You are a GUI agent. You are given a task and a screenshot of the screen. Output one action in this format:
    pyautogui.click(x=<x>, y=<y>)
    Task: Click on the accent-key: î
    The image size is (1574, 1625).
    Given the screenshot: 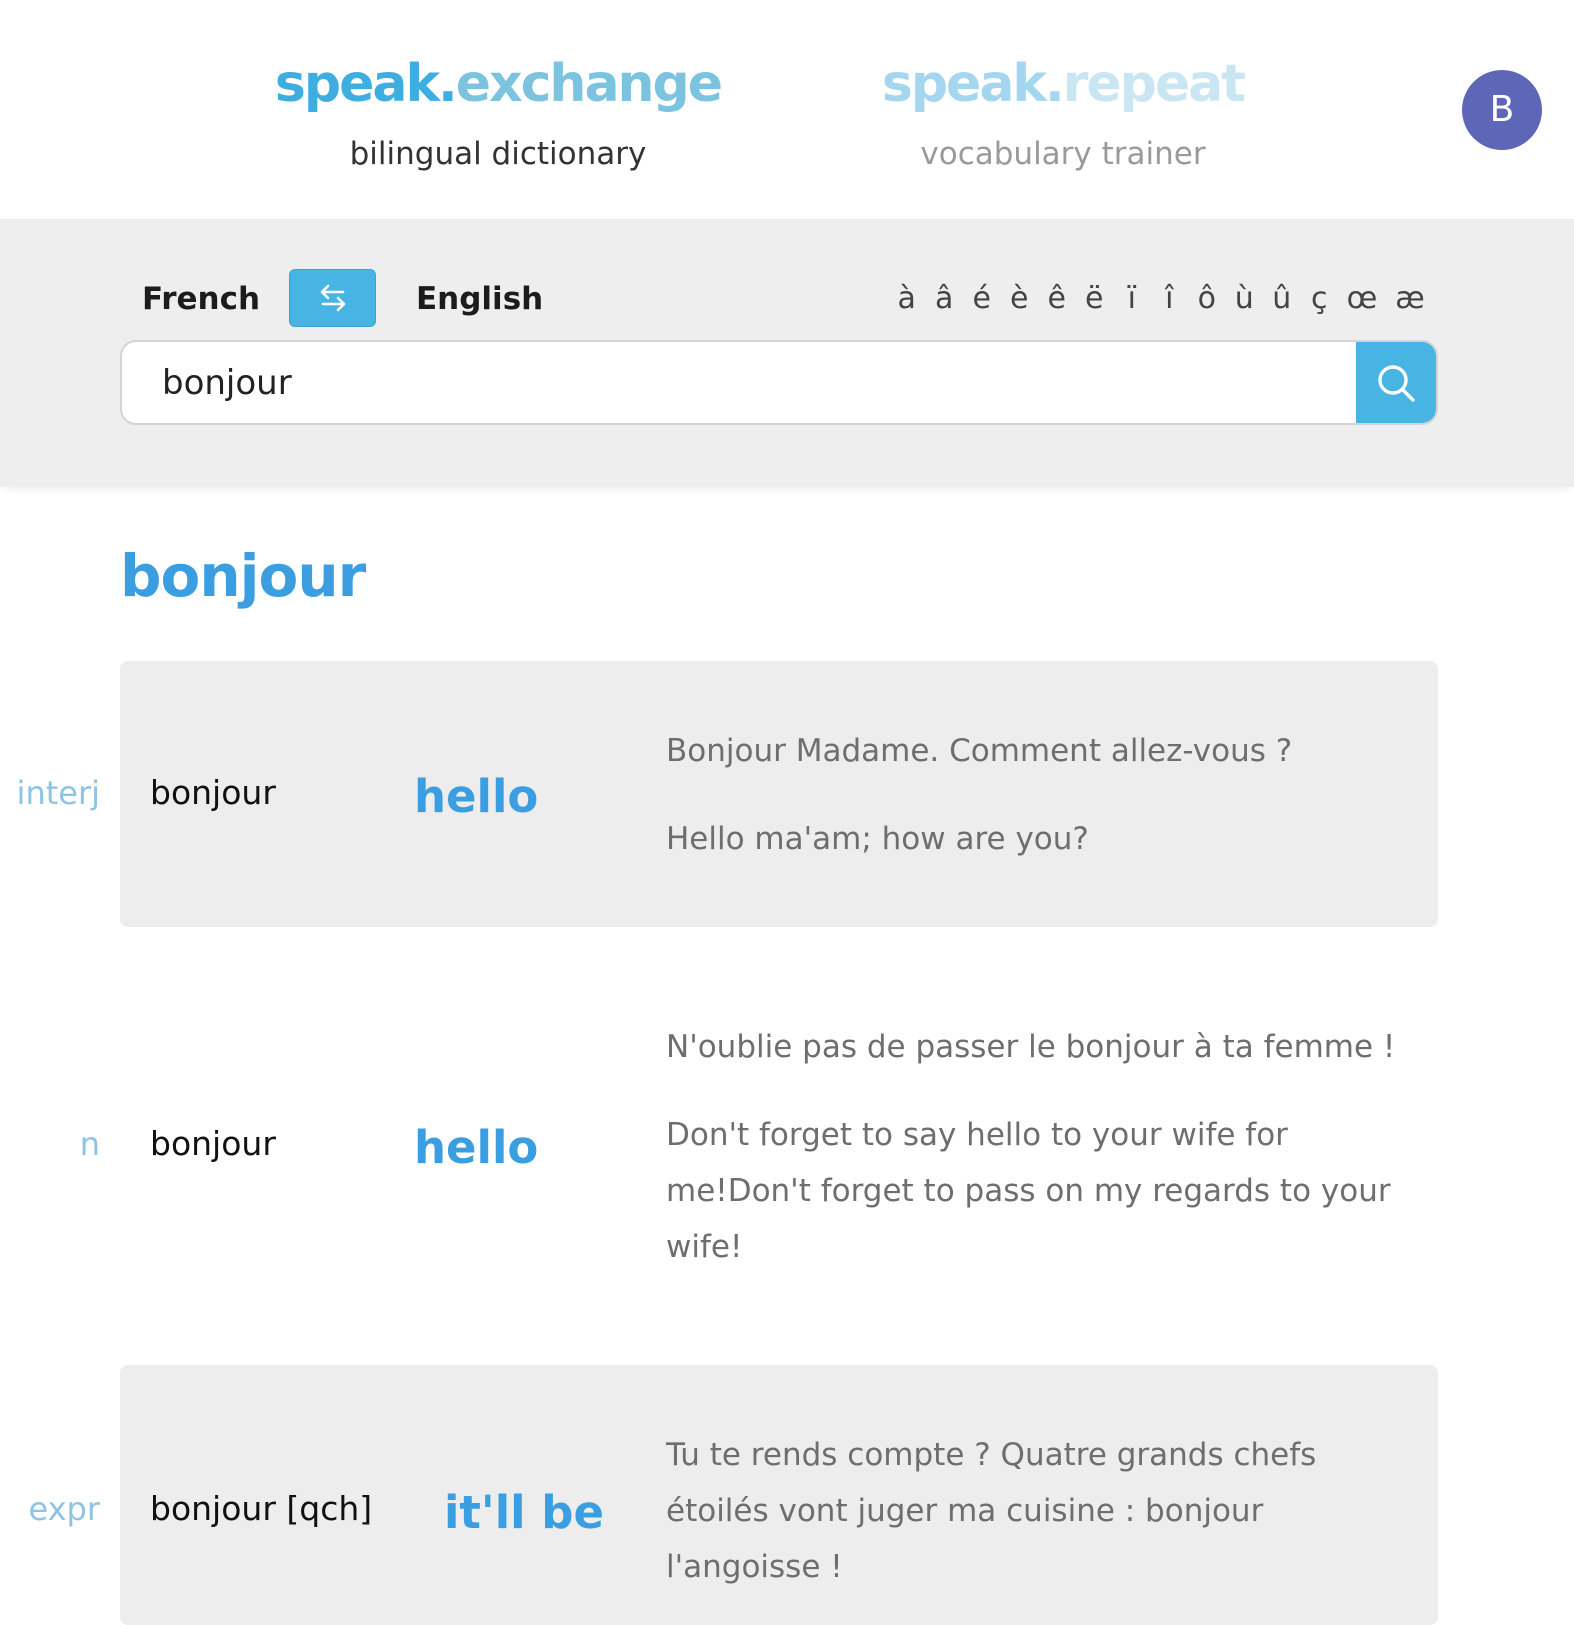 What is the action you would take?
    pyautogui.click(x=1170, y=299)
    